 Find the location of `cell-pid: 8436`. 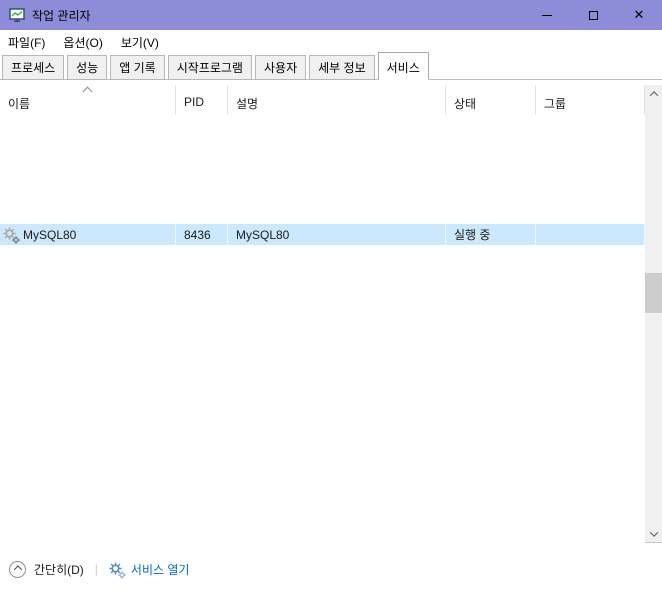

cell-pid: 8436 is located at coordinates (202, 234).